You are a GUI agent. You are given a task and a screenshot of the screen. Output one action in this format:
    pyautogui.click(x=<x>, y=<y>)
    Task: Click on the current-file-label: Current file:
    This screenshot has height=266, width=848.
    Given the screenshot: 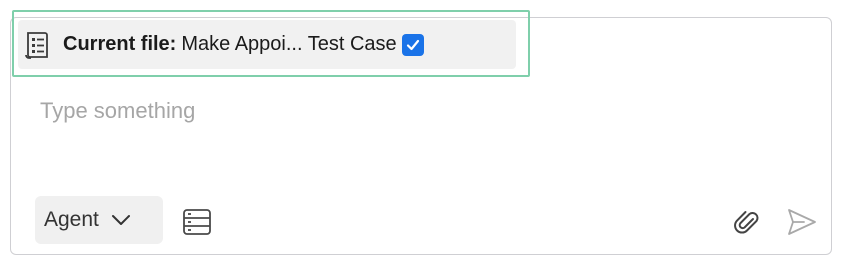 What is the action you would take?
    pyautogui.click(x=120, y=44)
    